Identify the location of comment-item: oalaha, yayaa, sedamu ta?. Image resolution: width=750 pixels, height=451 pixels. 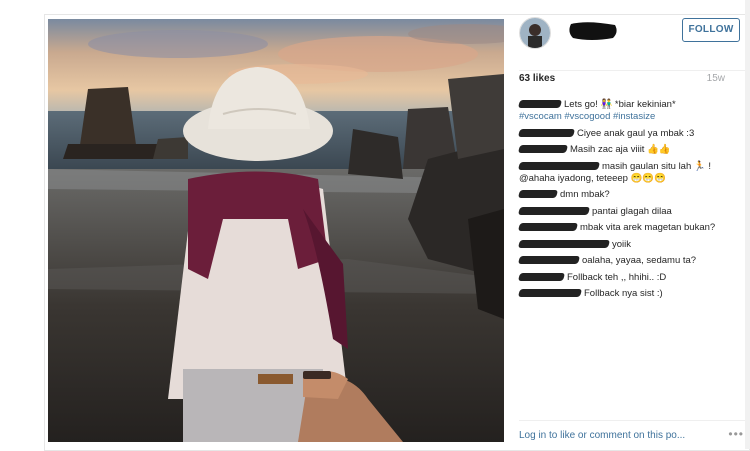
(623, 261).